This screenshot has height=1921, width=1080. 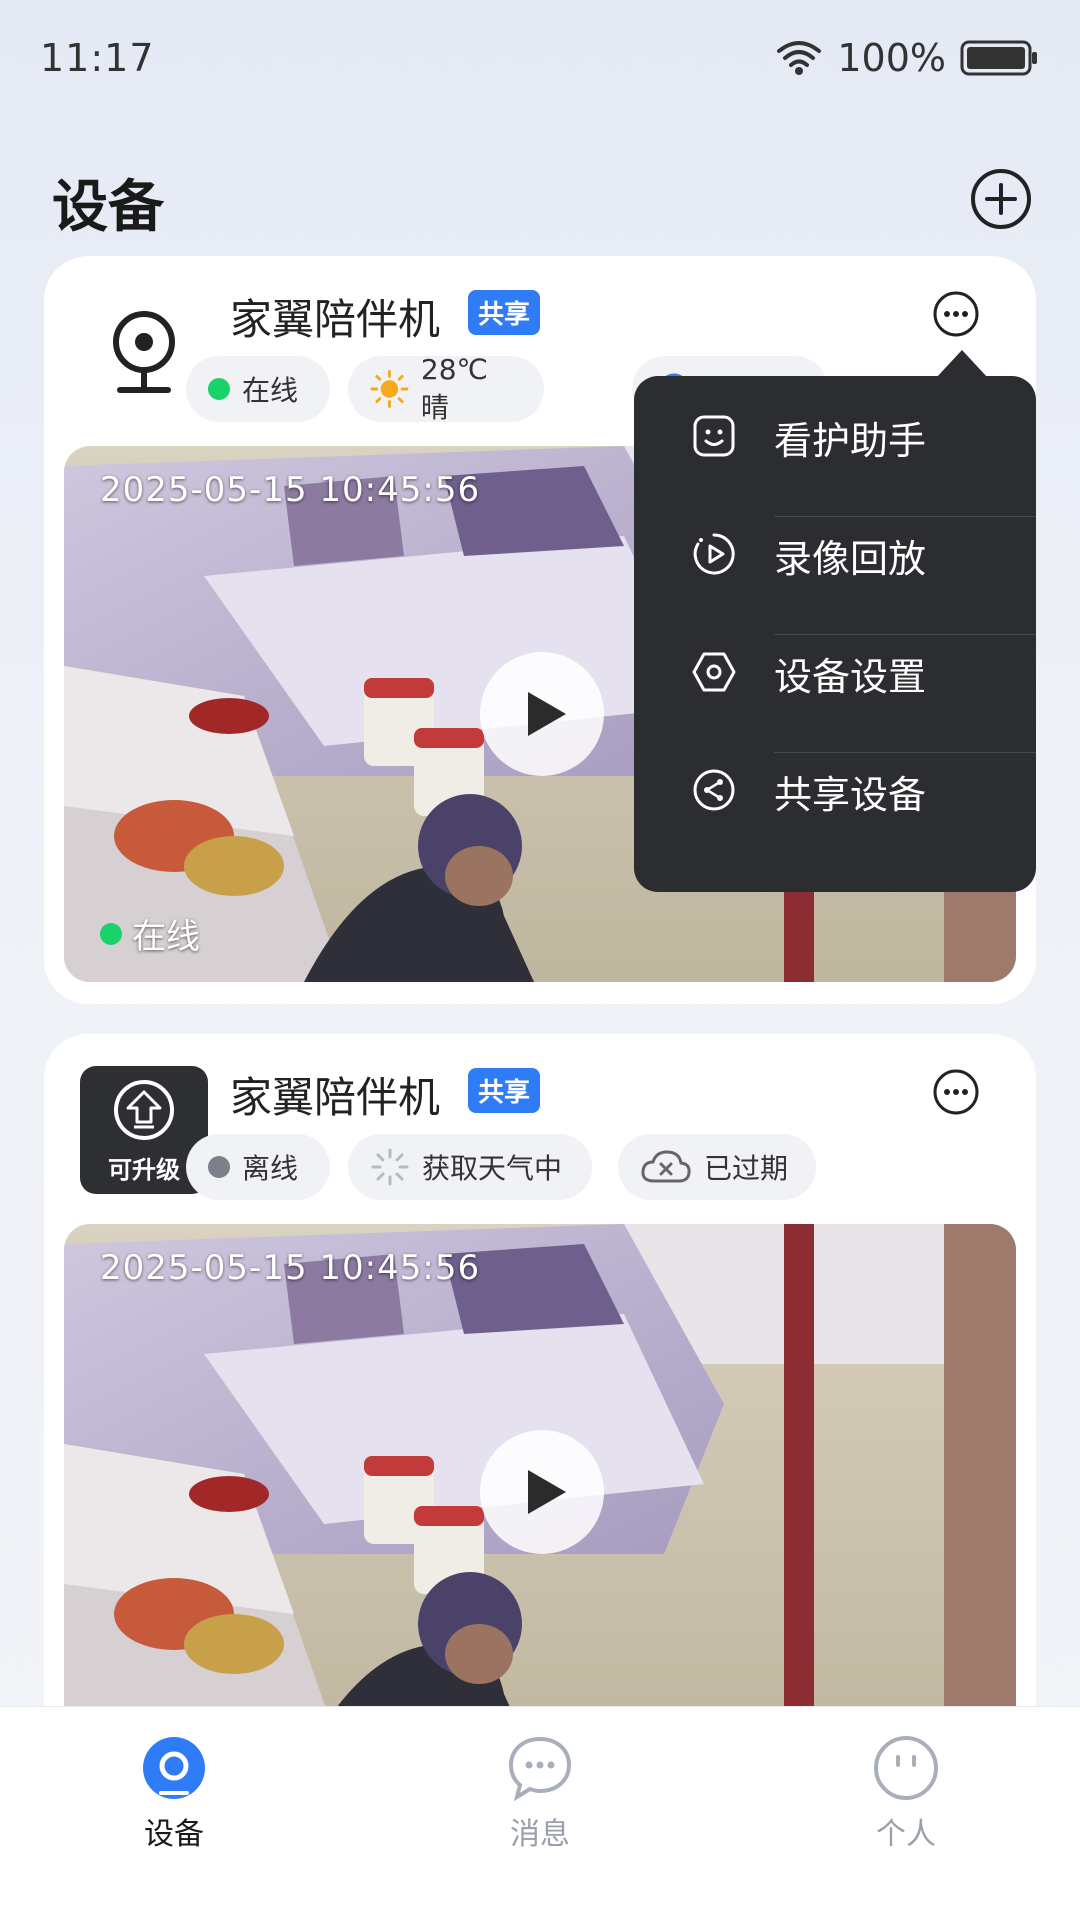 What do you see at coordinates (492, 1168) in the screenshot?
I see `weather-text: 获取天气中` at bounding box center [492, 1168].